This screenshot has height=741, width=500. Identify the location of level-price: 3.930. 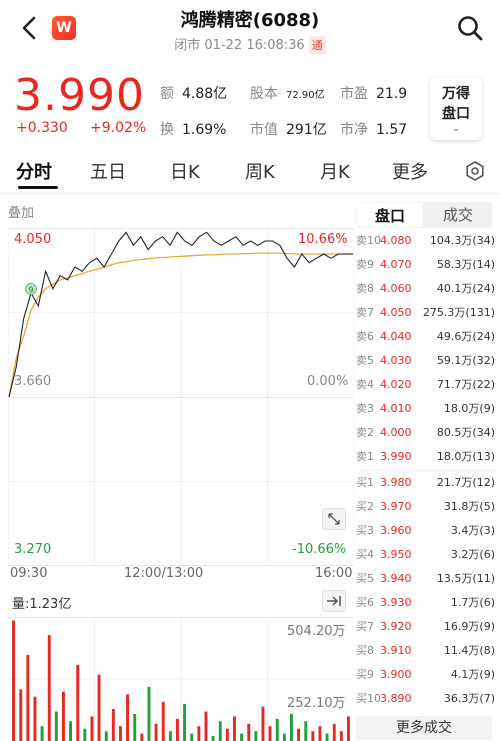
(396, 602).